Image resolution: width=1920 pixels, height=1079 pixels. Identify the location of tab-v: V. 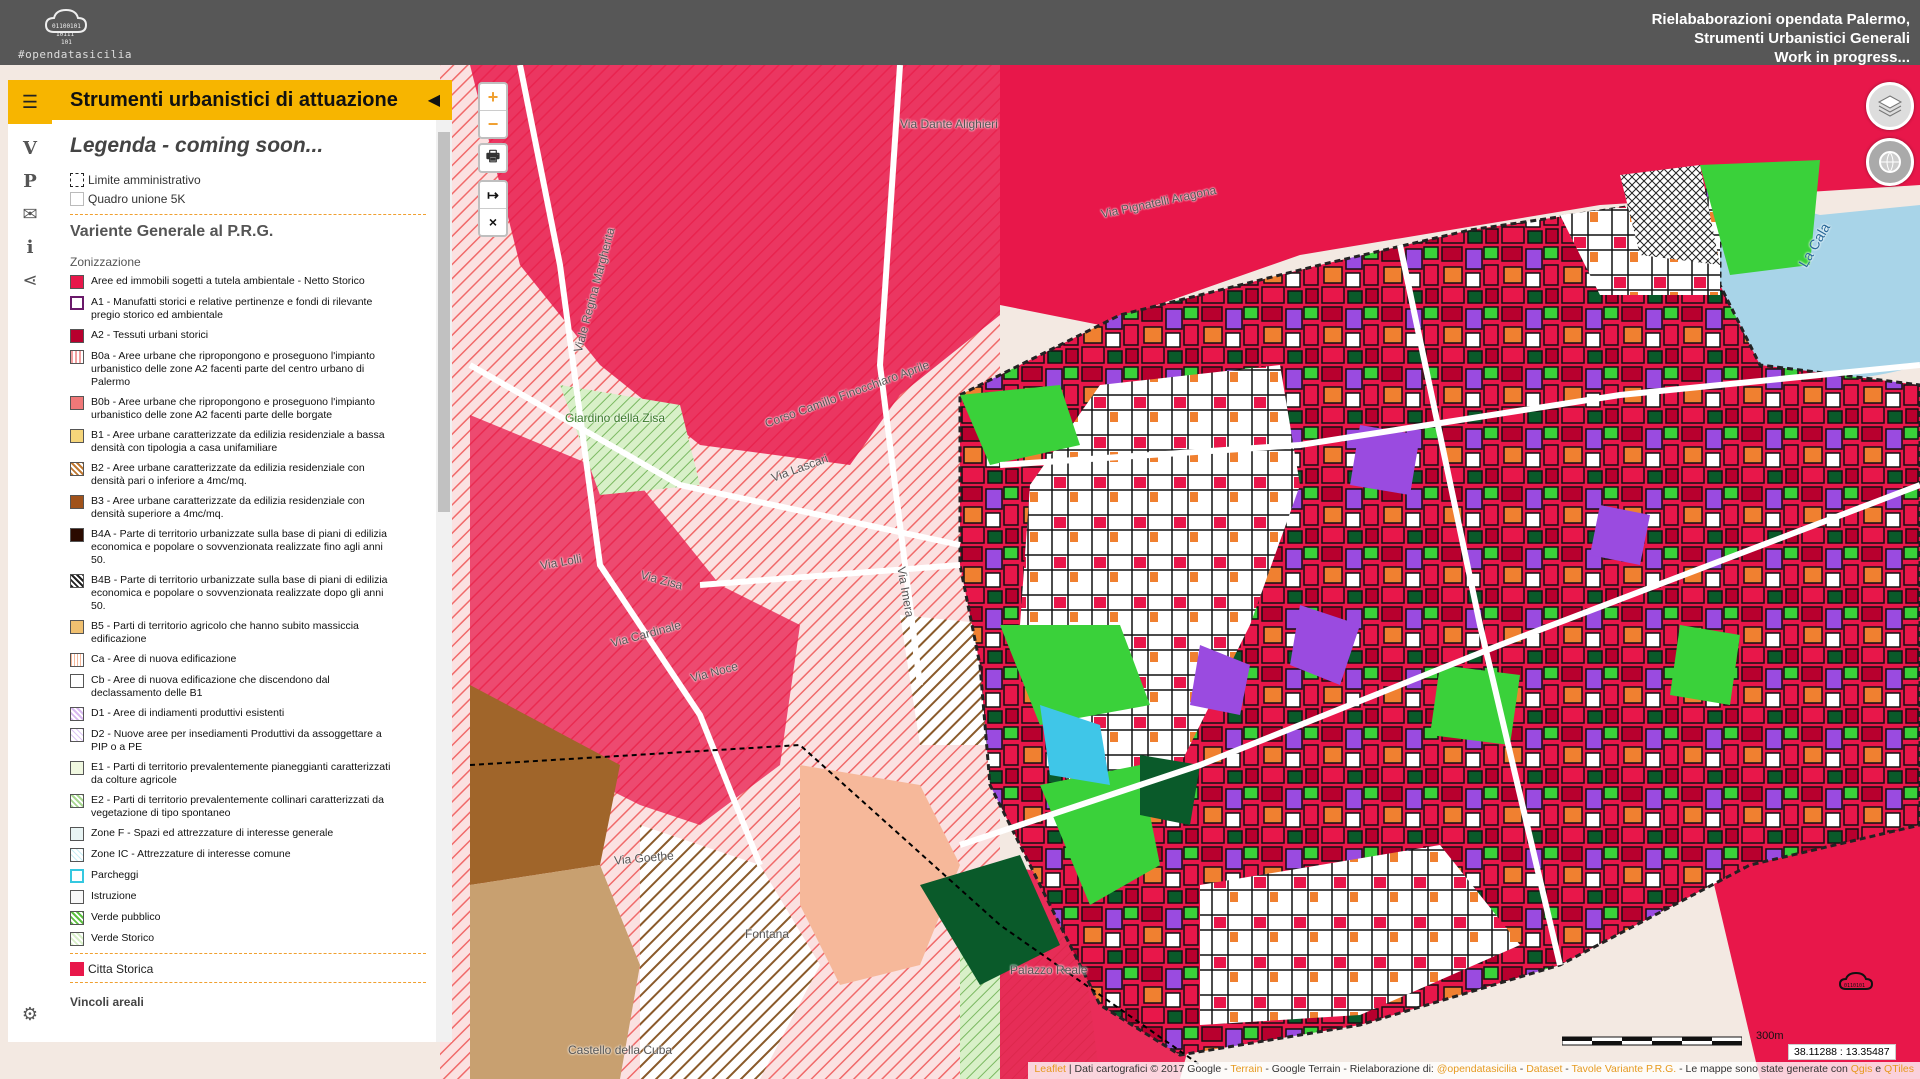
(30, 148).